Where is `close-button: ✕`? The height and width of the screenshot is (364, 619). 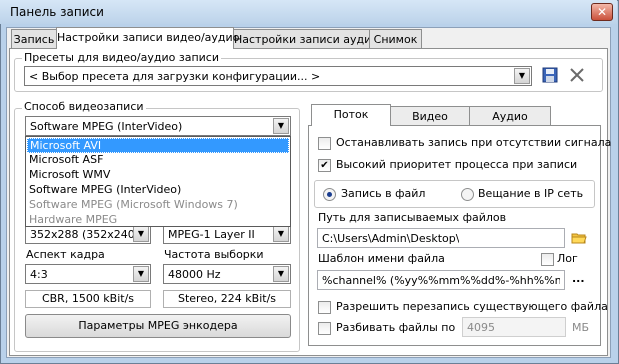 close-button: ✕ is located at coordinates (602, 12).